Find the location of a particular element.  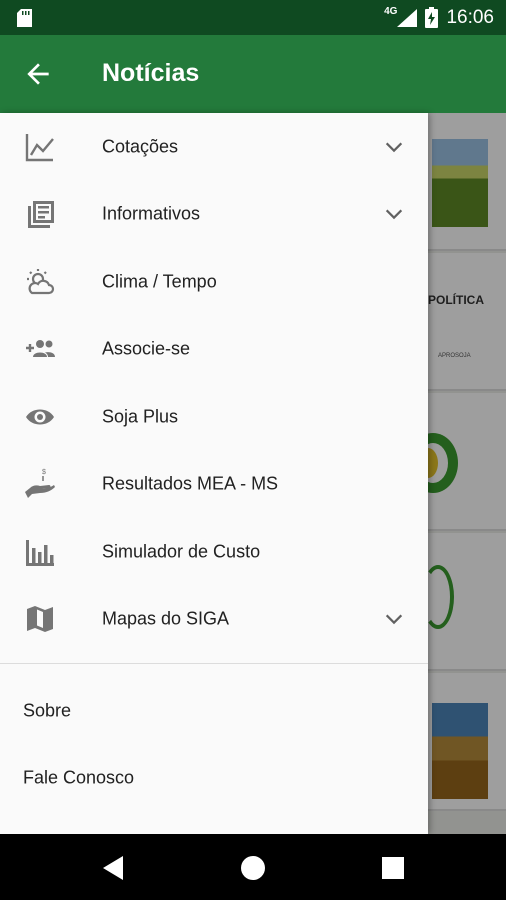

battery-charging-icon is located at coordinates (432, 17).